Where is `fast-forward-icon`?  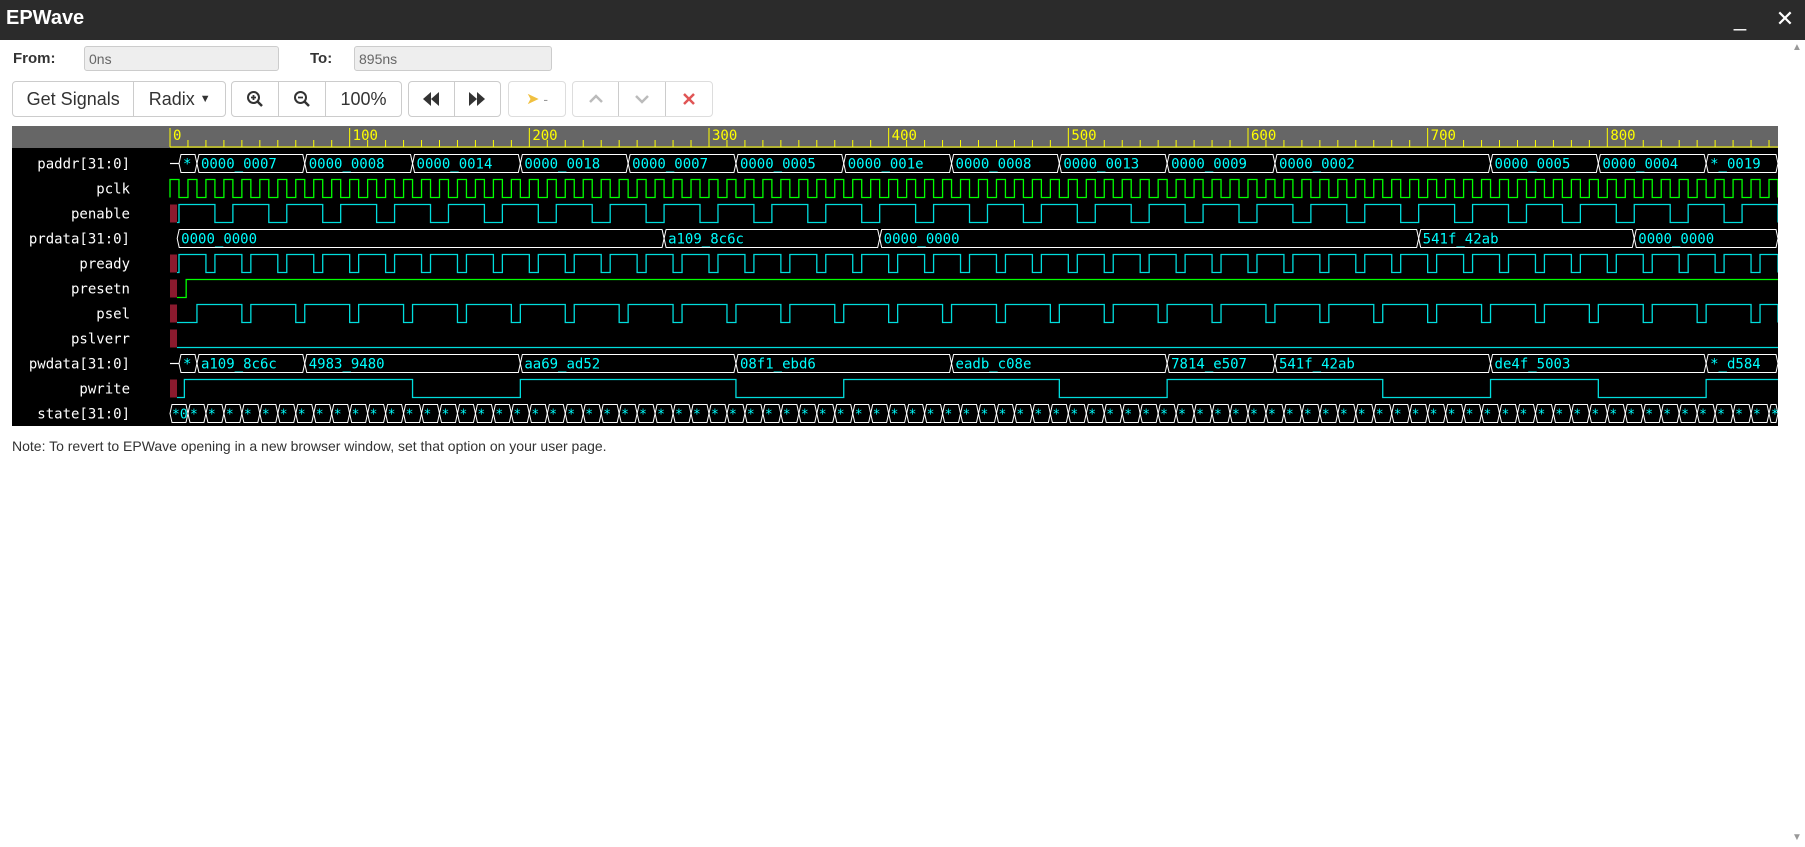 fast-forward-icon is located at coordinates (477, 99).